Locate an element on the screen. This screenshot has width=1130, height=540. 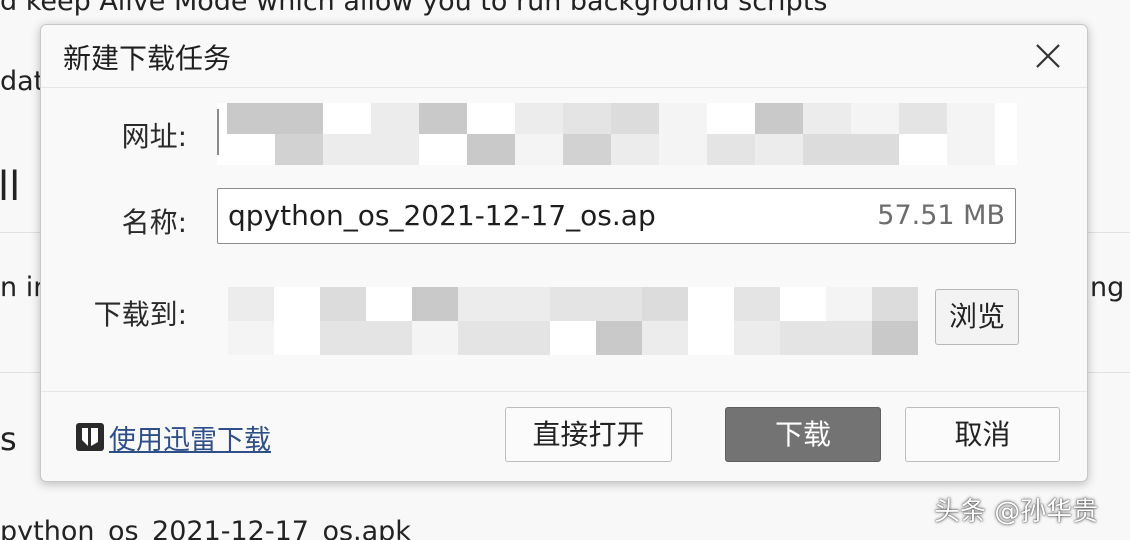
url-label: 网址: is located at coordinates (154, 136).